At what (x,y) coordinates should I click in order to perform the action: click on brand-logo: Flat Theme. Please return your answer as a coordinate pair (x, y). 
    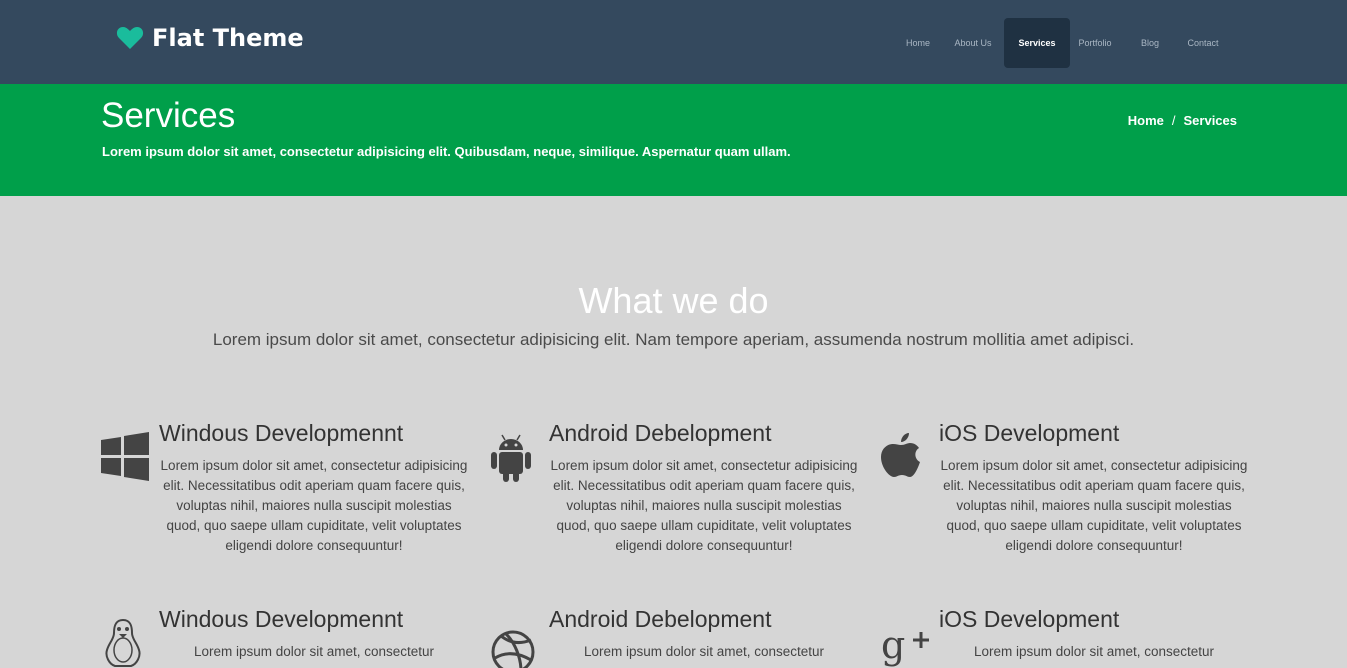
    Looking at the image, I should click on (210, 38).